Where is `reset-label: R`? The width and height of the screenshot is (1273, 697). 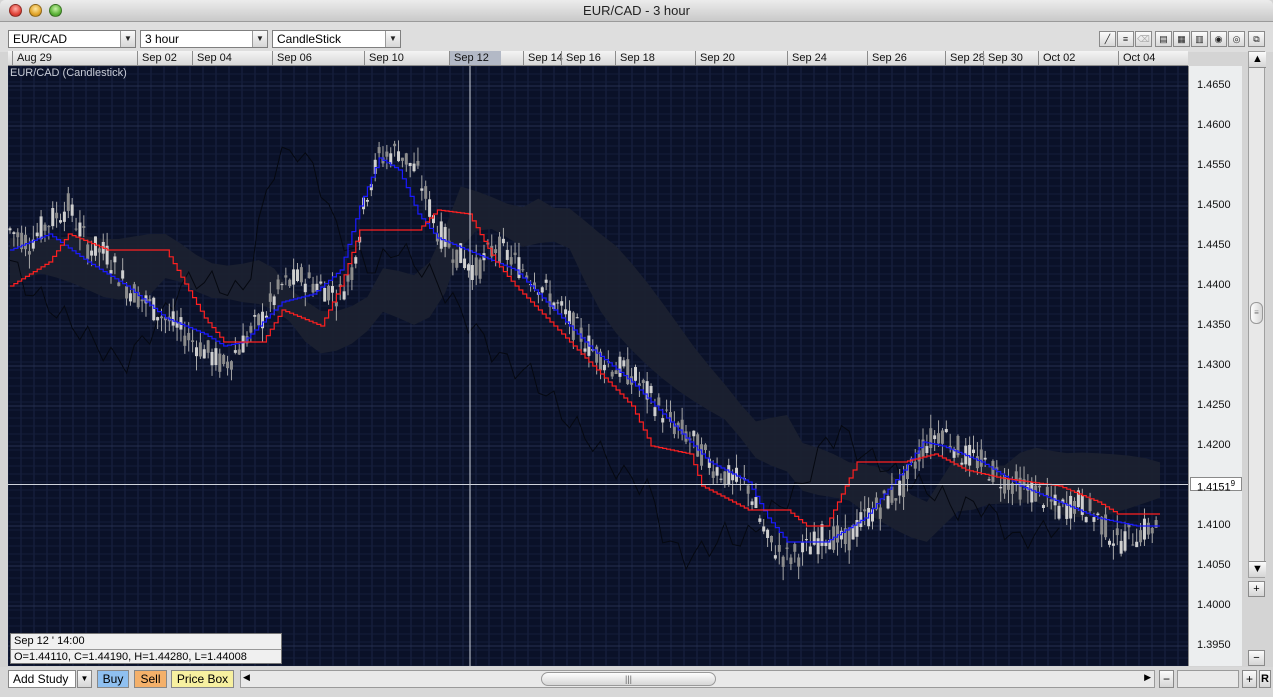
reset-label: R is located at coordinates (1265, 679).